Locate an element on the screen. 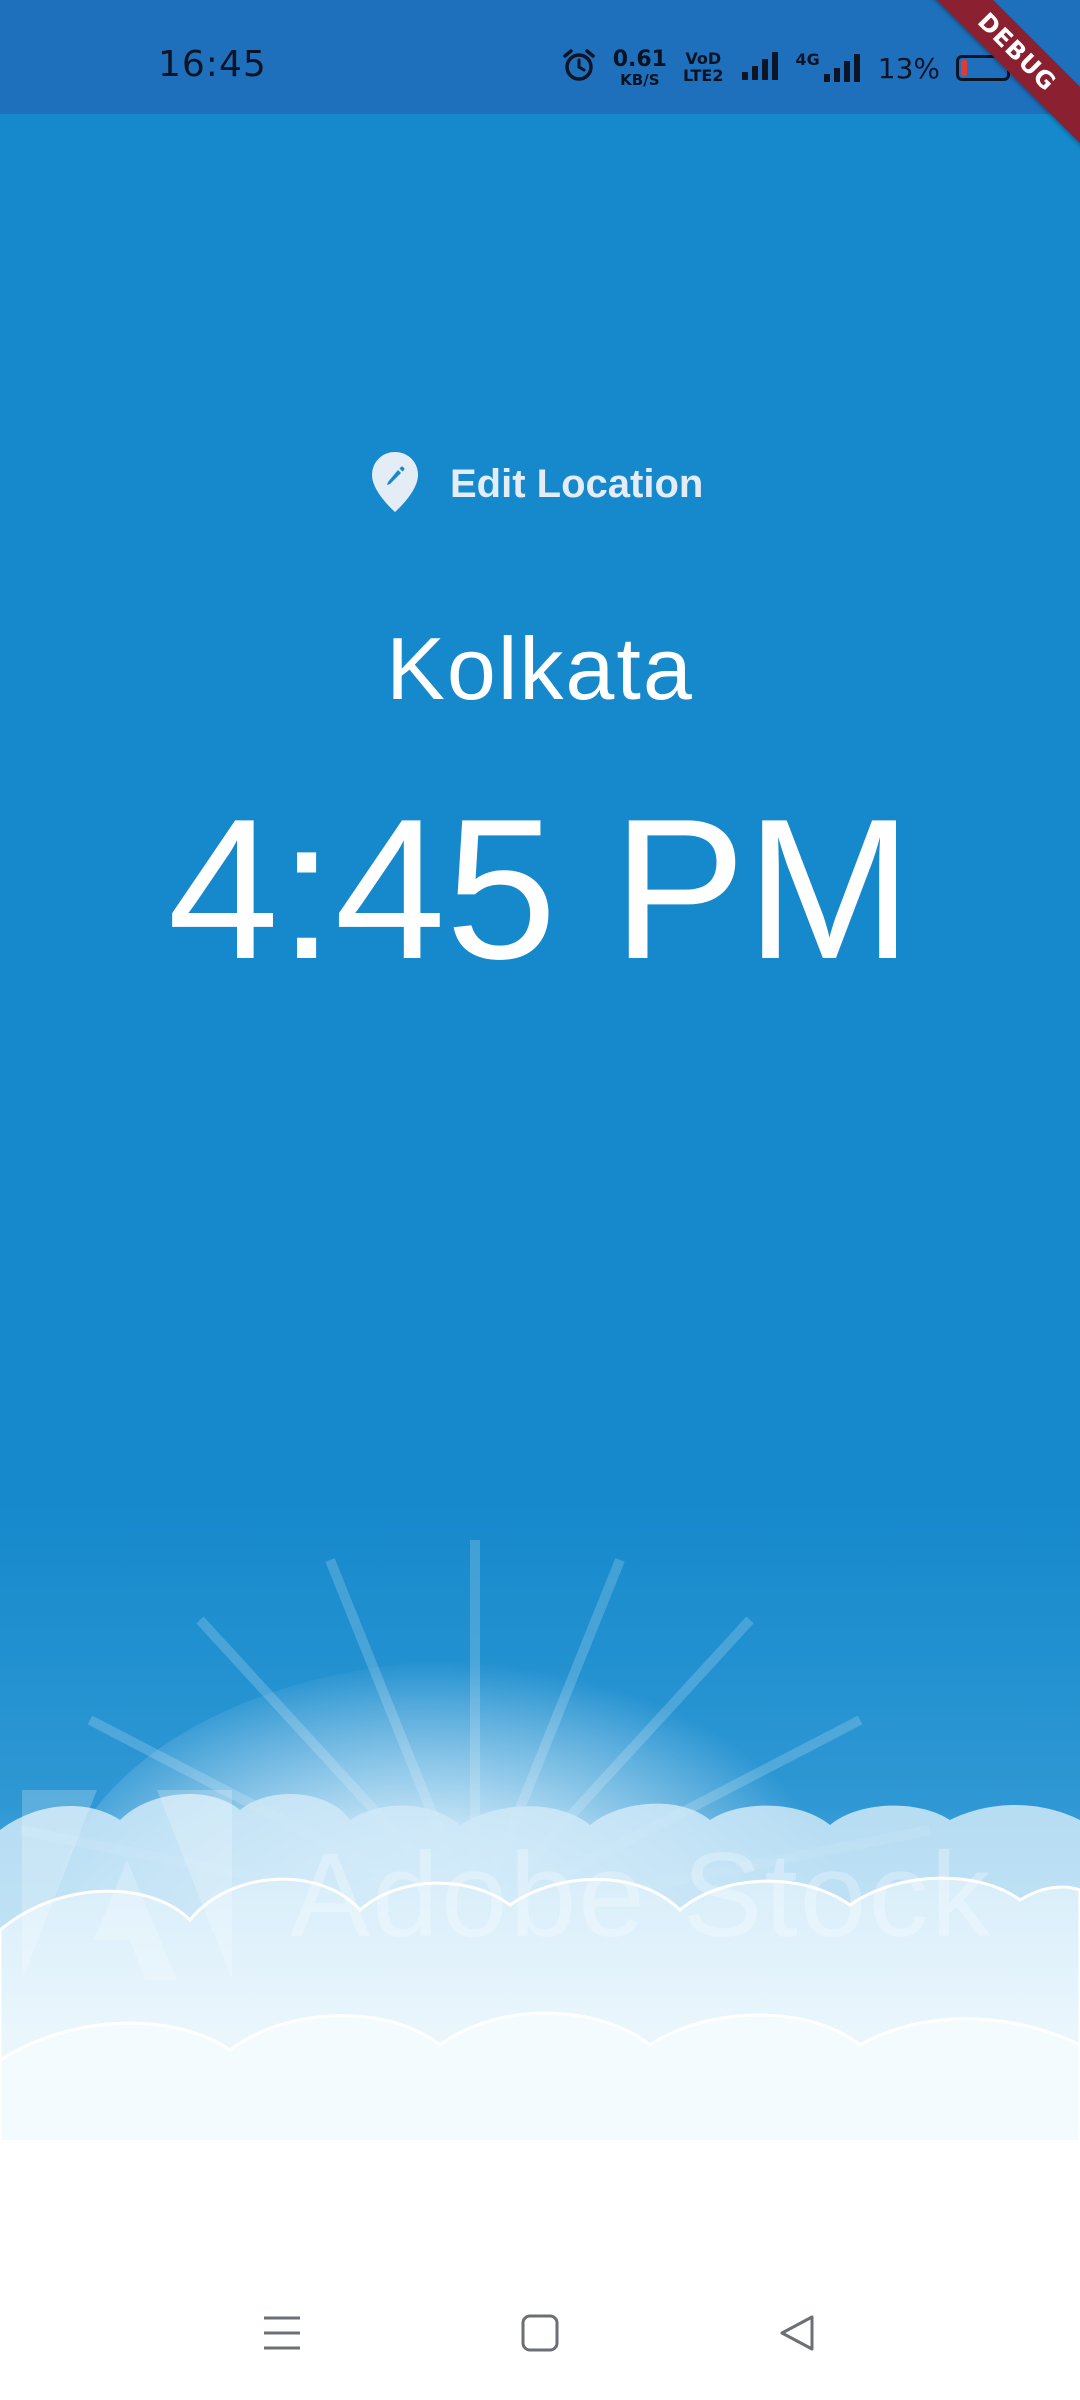 The width and height of the screenshot is (1080, 2400). signal-icon is located at coordinates (760, 68).